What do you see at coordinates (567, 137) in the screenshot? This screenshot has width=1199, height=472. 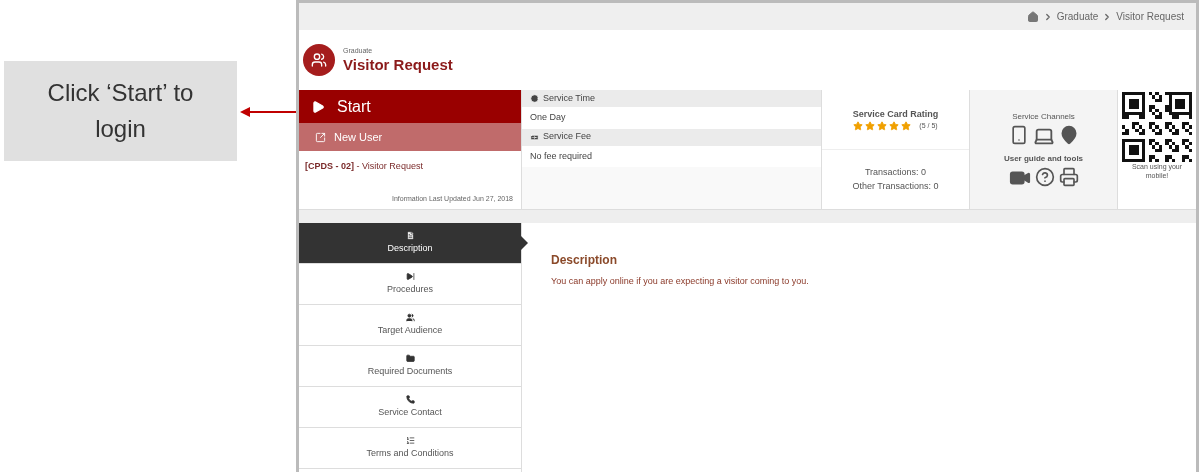 I see `info-label: Service Fee` at bounding box center [567, 137].